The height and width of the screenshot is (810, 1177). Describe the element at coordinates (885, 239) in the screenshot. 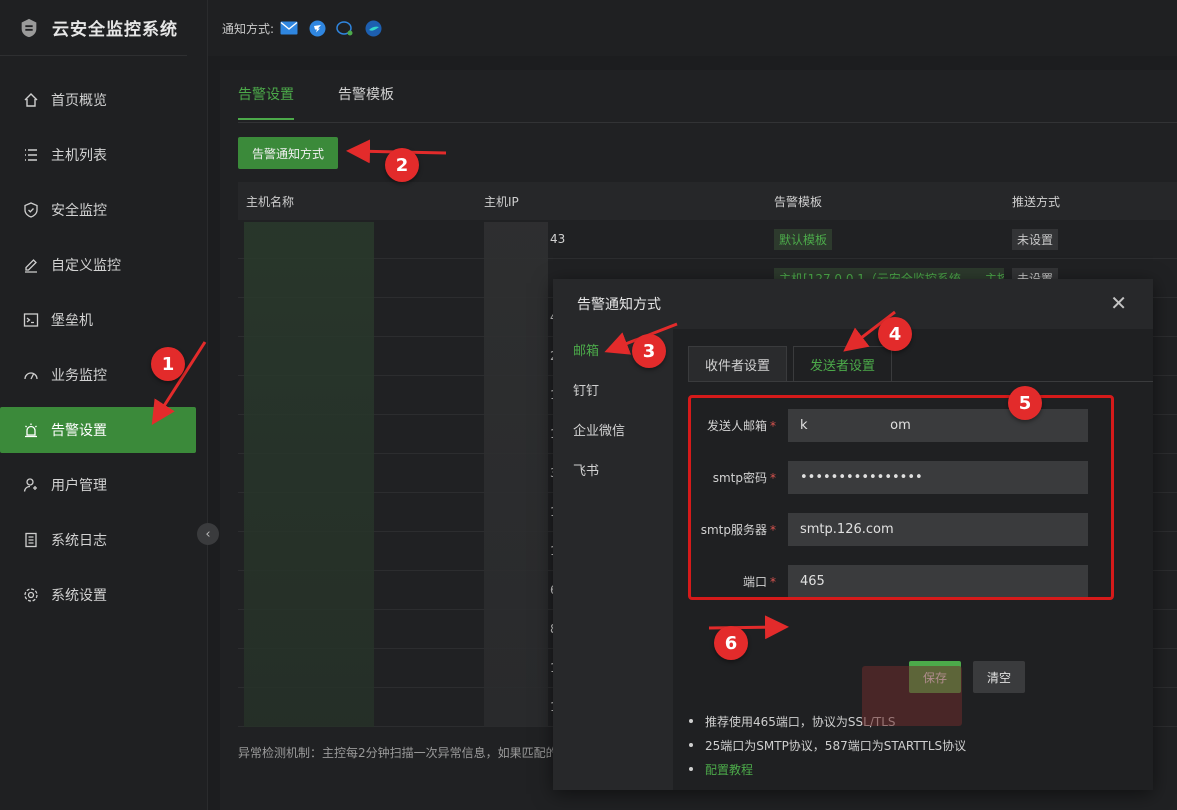

I see `template-cell: 默认模板` at that location.